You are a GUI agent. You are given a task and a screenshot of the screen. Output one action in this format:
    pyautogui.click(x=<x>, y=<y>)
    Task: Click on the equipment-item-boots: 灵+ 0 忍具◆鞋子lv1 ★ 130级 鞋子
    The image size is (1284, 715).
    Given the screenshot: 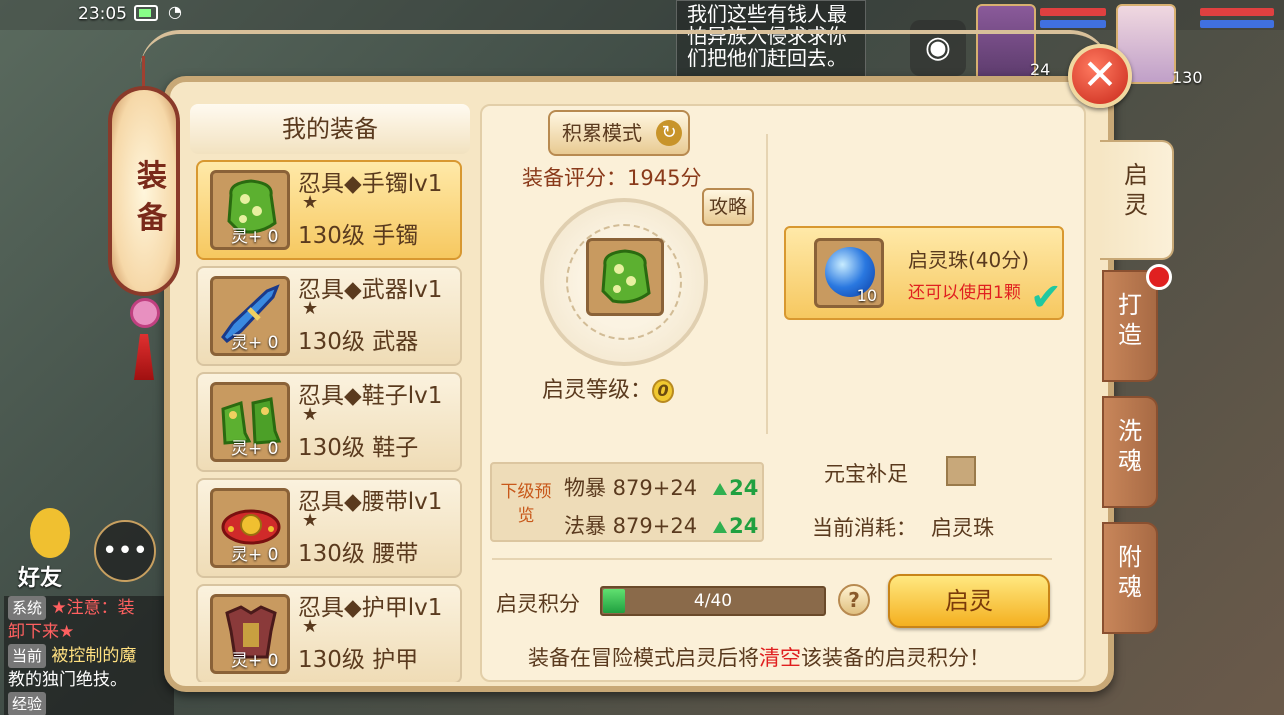 What is the action you would take?
    pyautogui.click(x=329, y=422)
    